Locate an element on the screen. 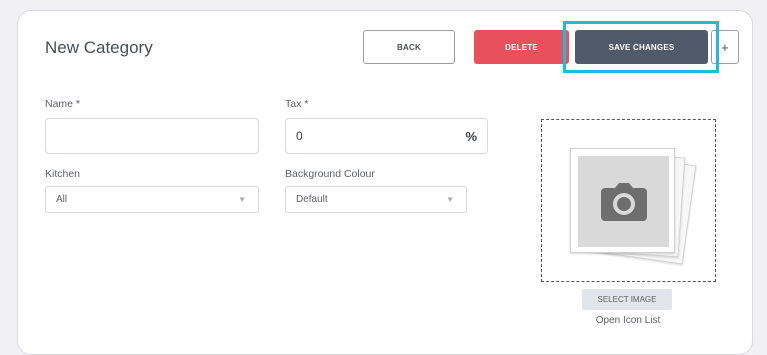 Image resolution: width=767 pixels, height=355 pixels. kitchen-select: All ▼ is located at coordinates (152, 199).